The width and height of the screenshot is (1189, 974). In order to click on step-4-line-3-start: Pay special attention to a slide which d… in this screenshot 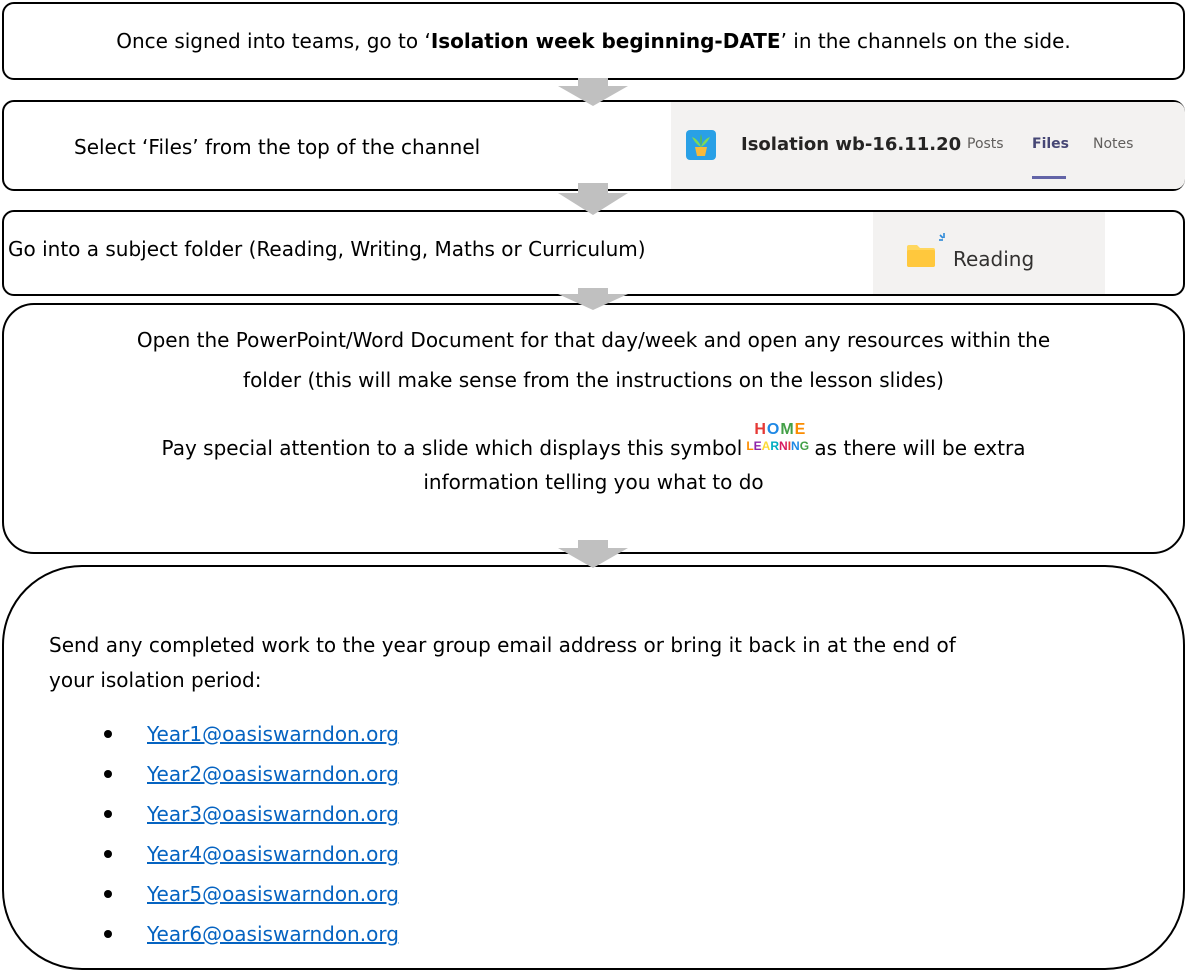, I will do `click(452, 448)`.